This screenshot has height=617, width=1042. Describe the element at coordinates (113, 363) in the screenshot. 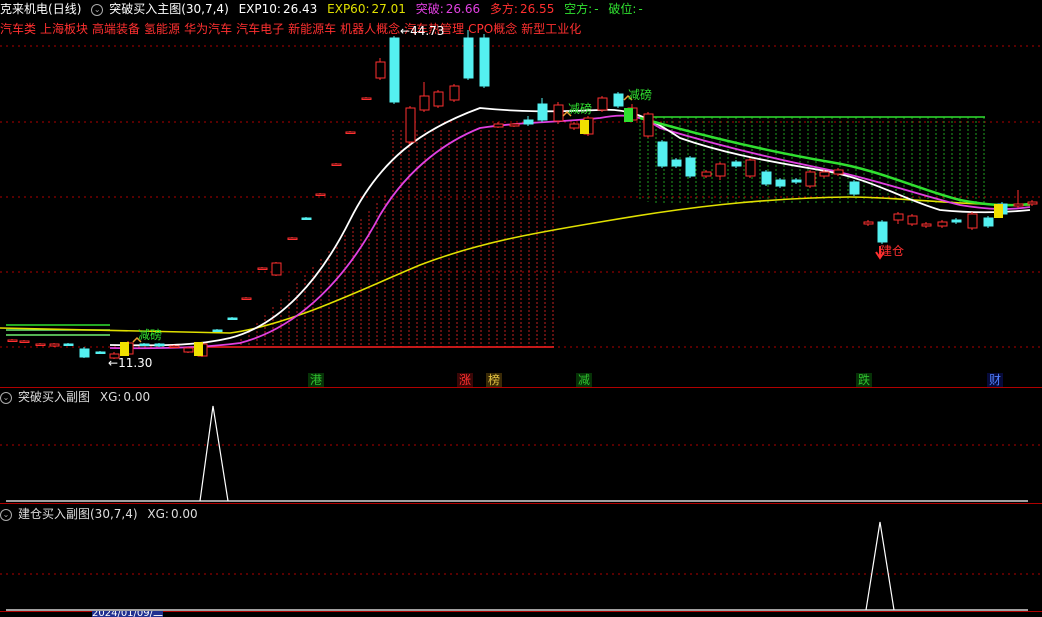

I see `low-price-arrow: ←` at that location.